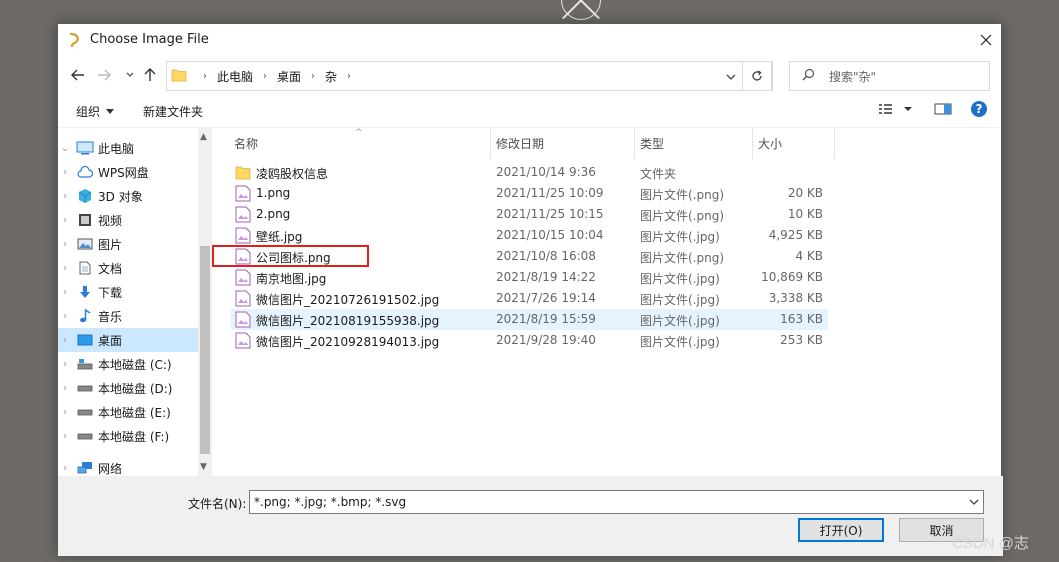 The image size is (1059, 562). I want to click on up-button, so click(150, 75).